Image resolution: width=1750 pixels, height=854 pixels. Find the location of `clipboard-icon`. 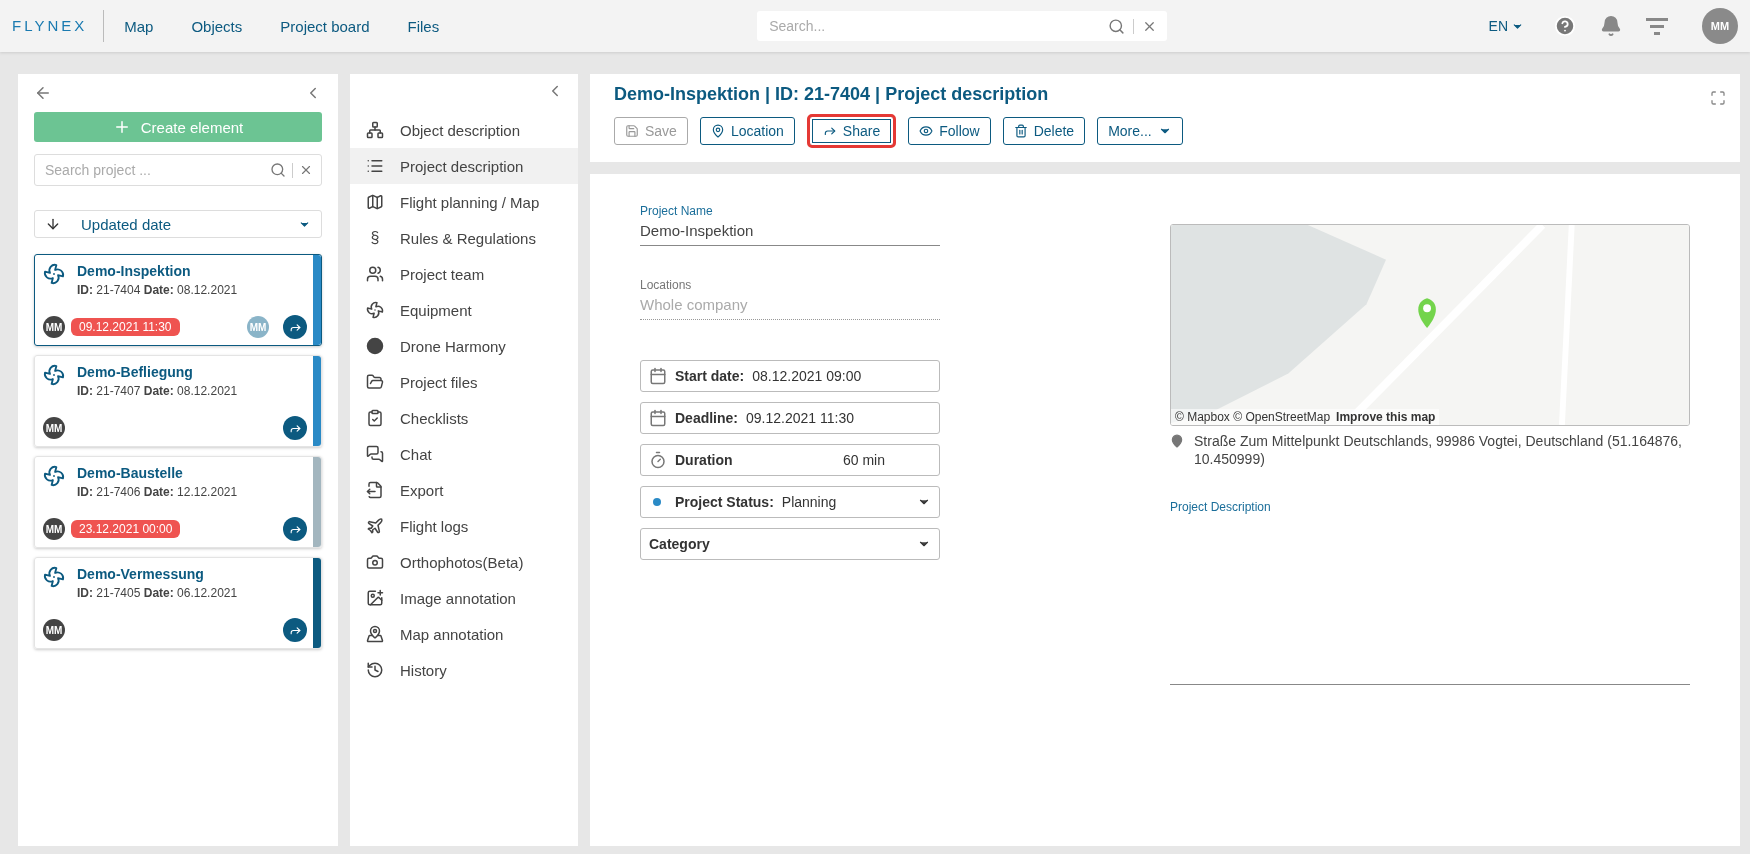

clipboard-icon is located at coordinates (375, 418).